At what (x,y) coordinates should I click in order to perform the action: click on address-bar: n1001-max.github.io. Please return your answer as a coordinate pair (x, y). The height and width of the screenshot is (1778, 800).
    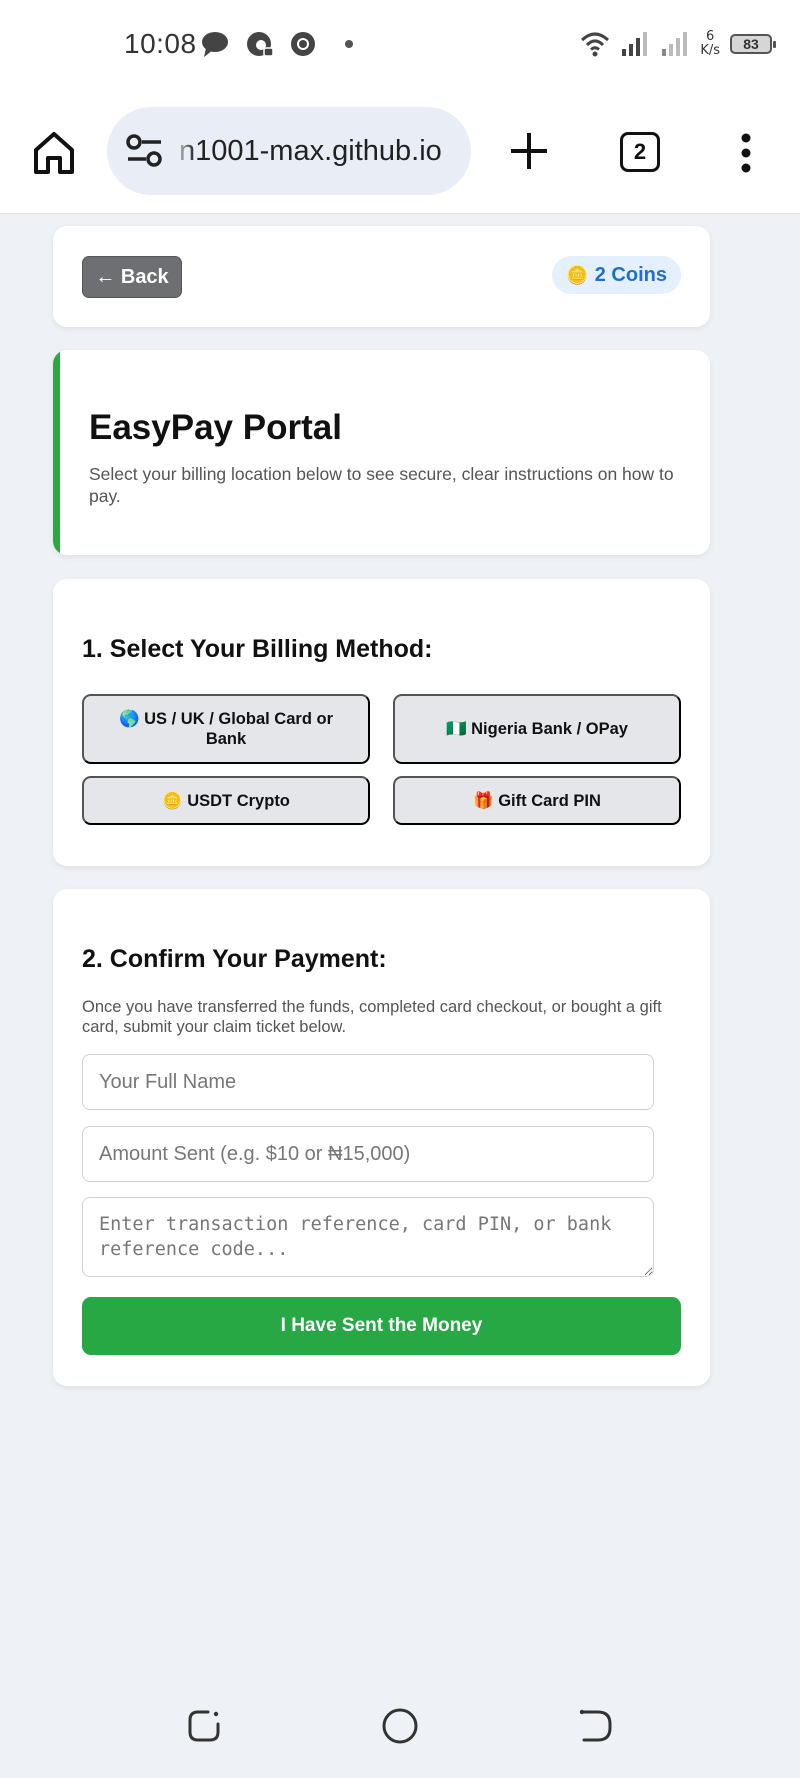
    Looking at the image, I should click on (289, 151).